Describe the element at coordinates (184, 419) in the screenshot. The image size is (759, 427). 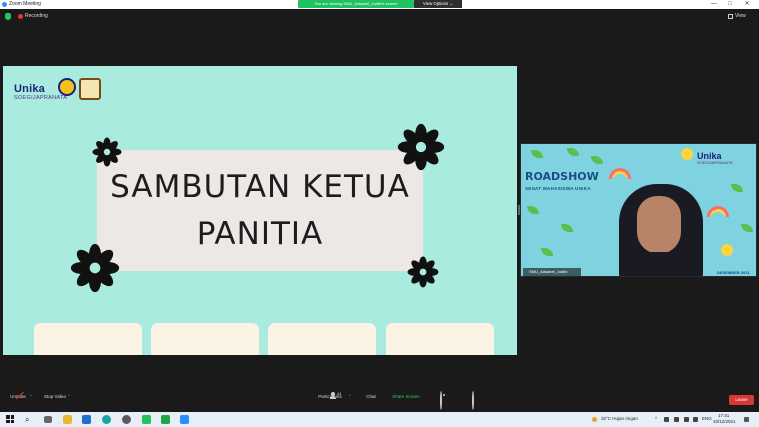
I see `zoom-taskbar-icon` at that location.